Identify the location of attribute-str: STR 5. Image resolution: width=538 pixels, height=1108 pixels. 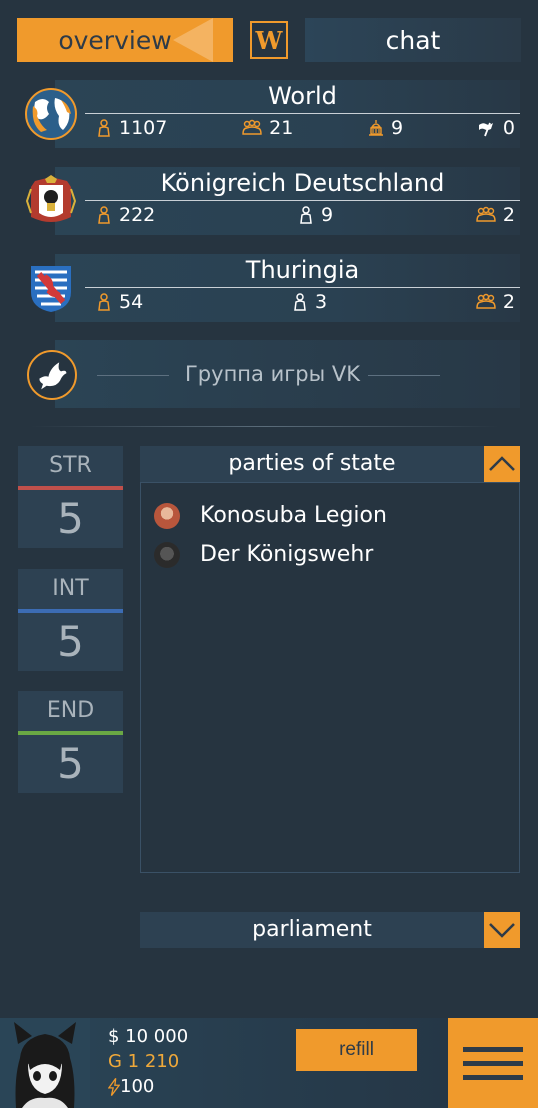
(70, 497).